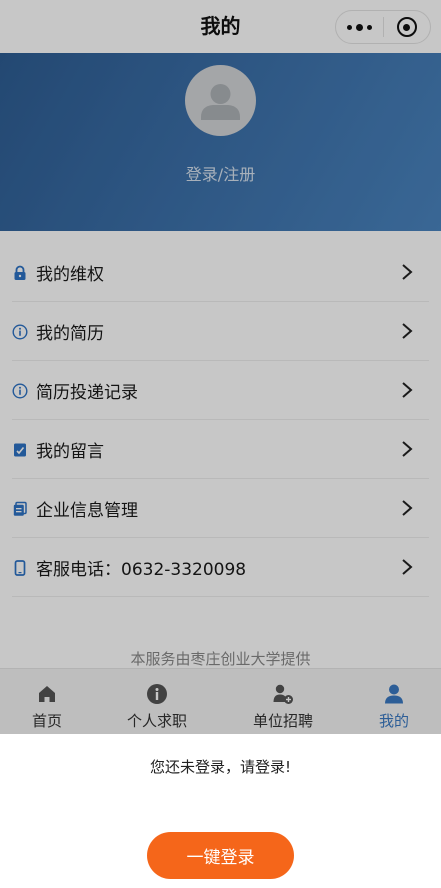  Describe the element at coordinates (220, 767) in the screenshot. I see `login-prompt-text: 您还未登录，请登录!` at that location.